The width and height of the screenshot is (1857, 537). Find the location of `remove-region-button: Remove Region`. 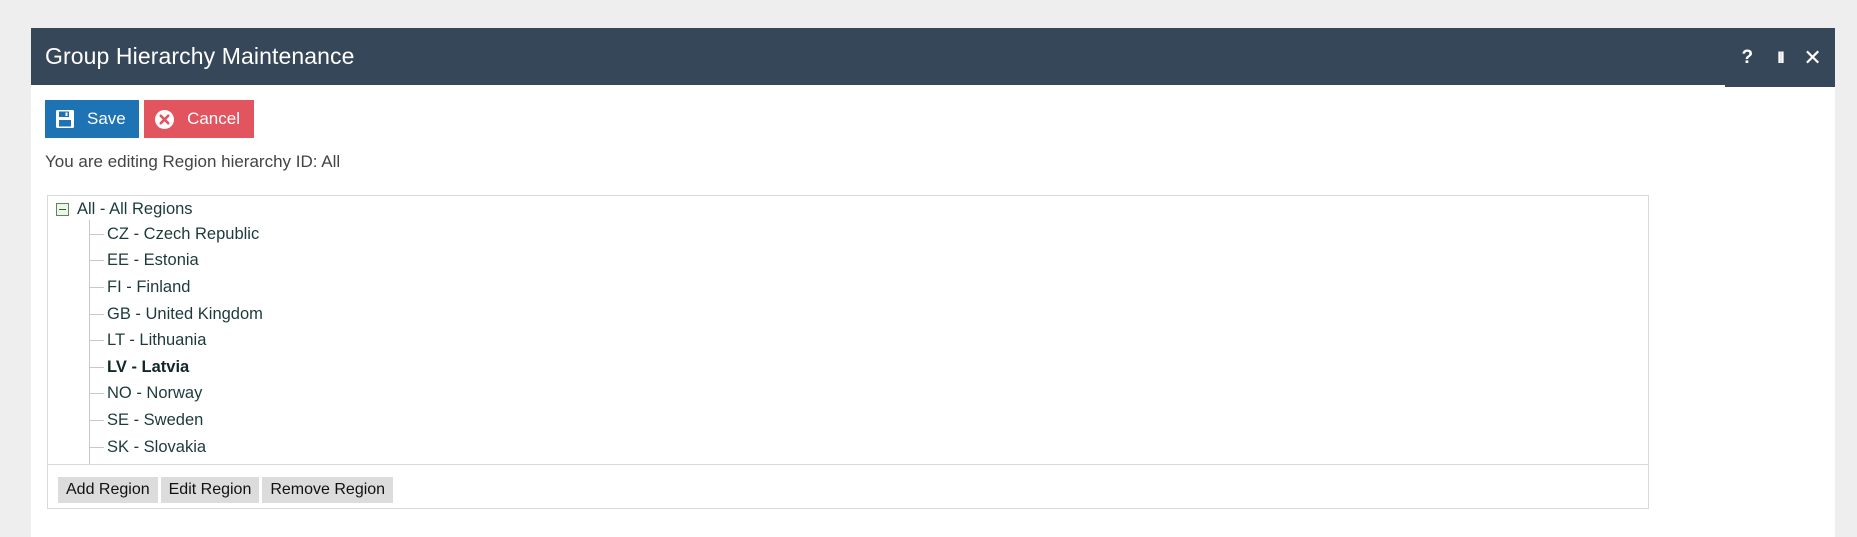

remove-region-button: Remove Region is located at coordinates (328, 490).